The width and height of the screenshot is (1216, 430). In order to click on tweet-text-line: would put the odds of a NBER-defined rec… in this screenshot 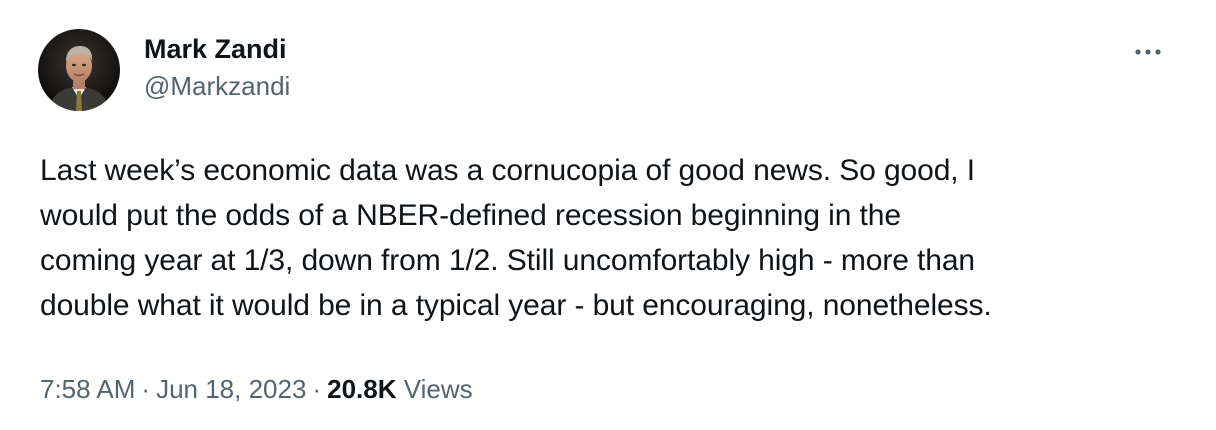, I will do `click(470, 215)`.